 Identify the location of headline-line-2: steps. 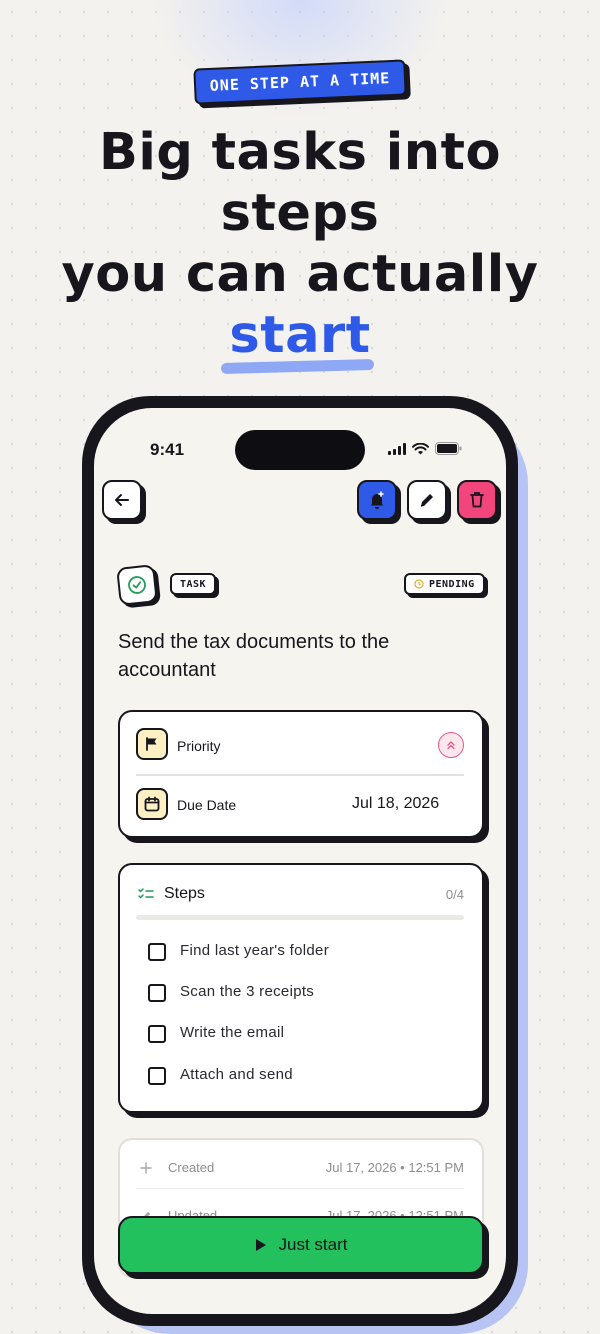
(300, 213).